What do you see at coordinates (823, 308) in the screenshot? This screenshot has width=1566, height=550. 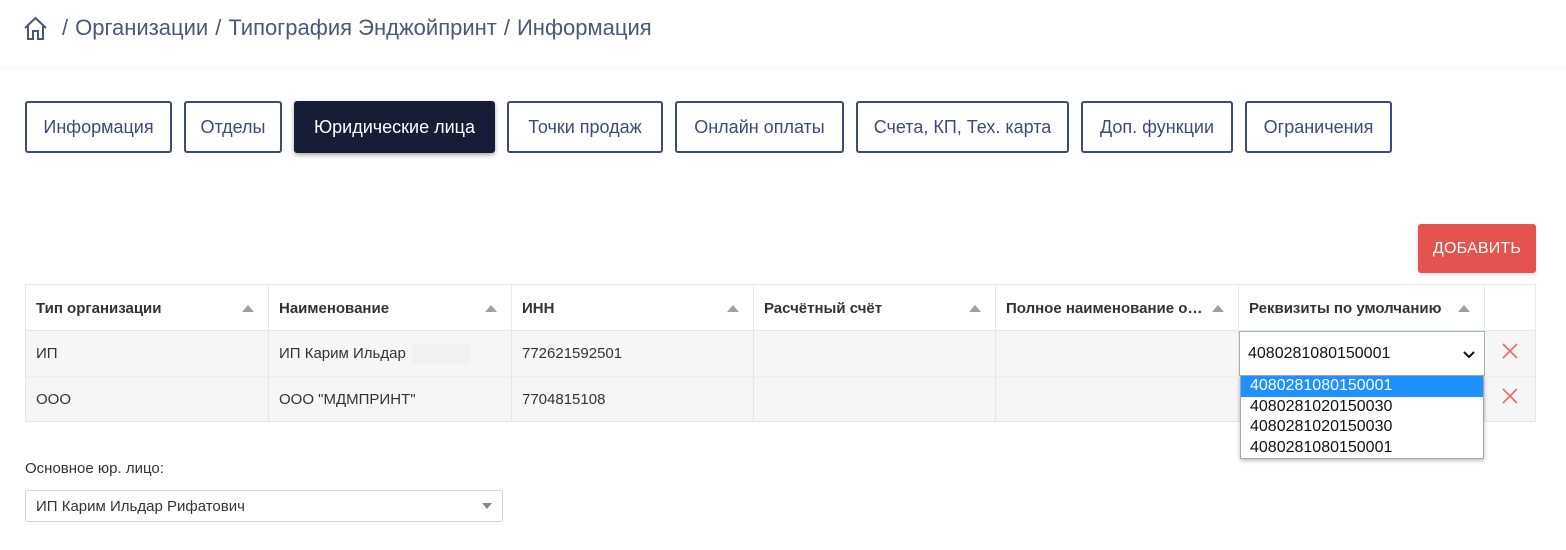 I see `column-label: Расчётный счёт` at bounding box center [823, 308].